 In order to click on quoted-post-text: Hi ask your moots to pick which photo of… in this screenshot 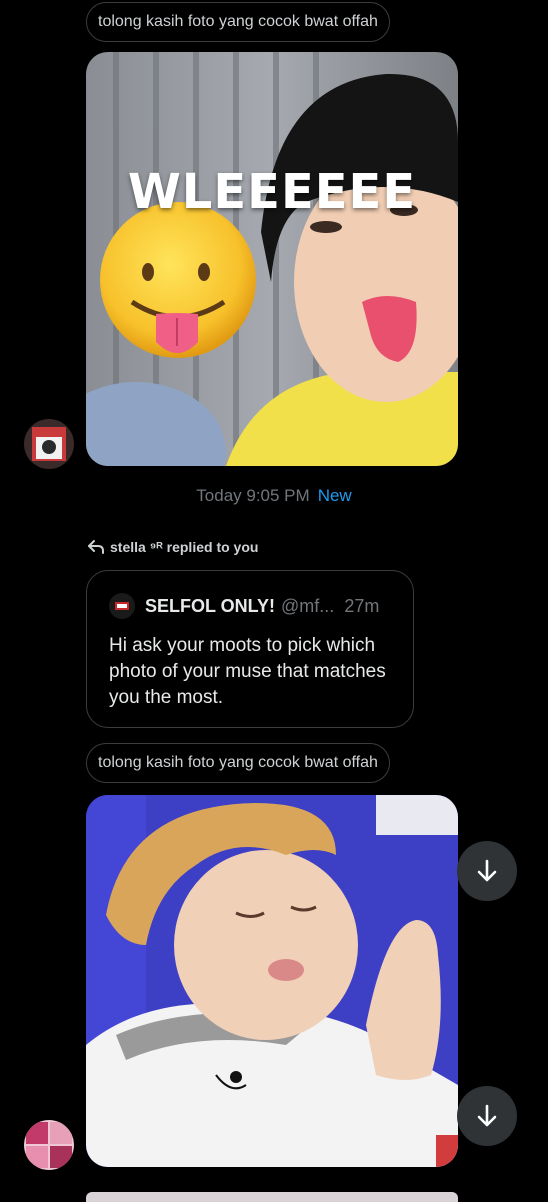, I will do `click(247, 671)`.